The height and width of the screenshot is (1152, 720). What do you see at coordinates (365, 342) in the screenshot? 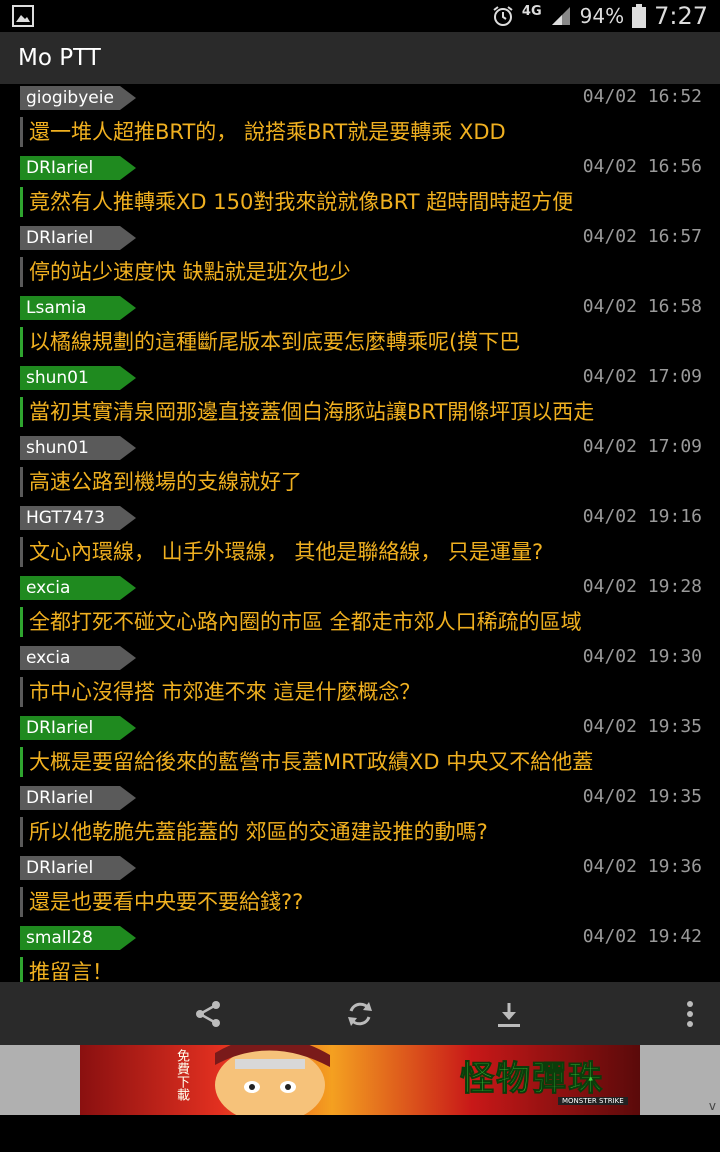
I see `comment-text: 以橘線規劃的這種斷尾版本到底要怎麼轉乘呢(摸下巴` at bounding box center [365, 342].